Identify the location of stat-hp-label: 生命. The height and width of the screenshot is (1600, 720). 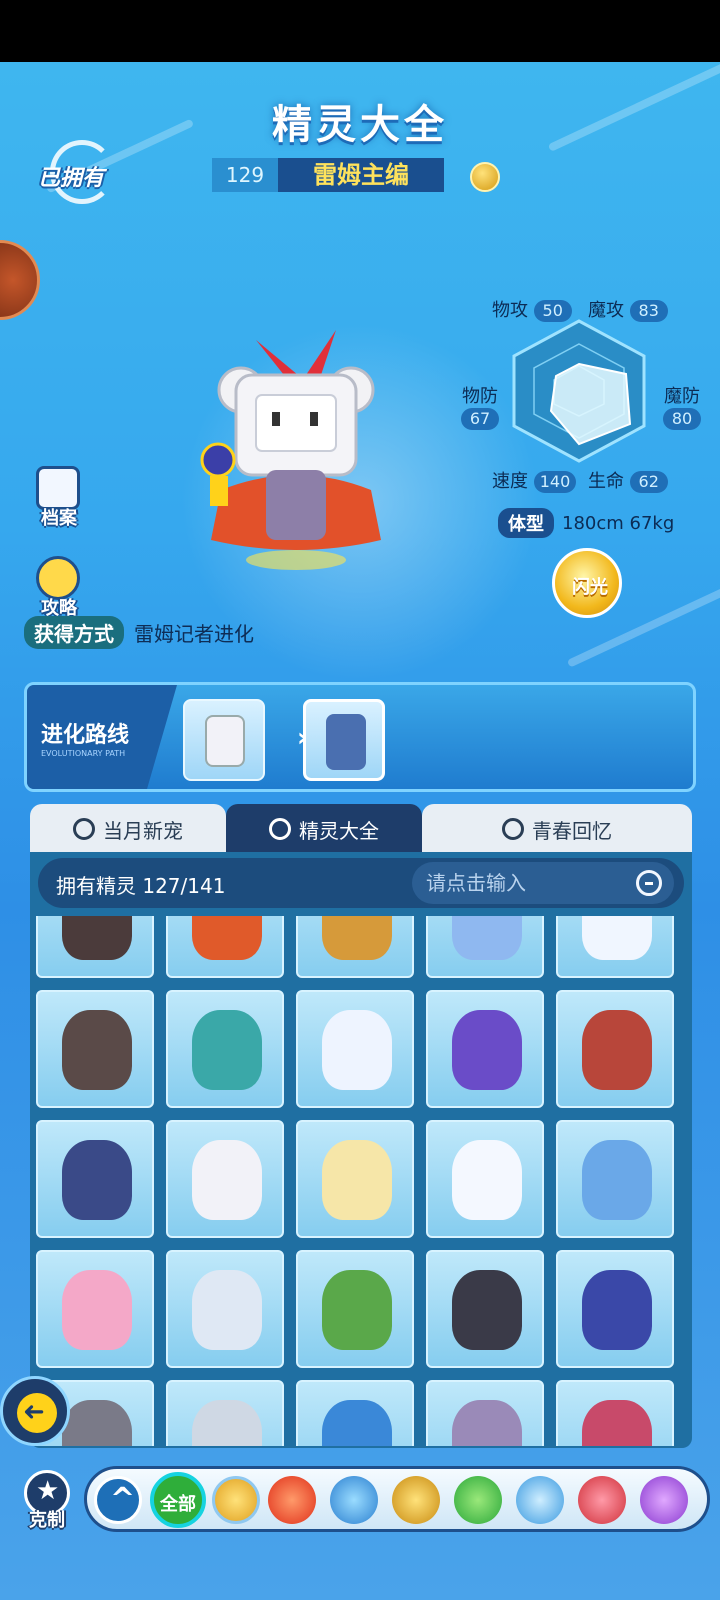
(606, 481).